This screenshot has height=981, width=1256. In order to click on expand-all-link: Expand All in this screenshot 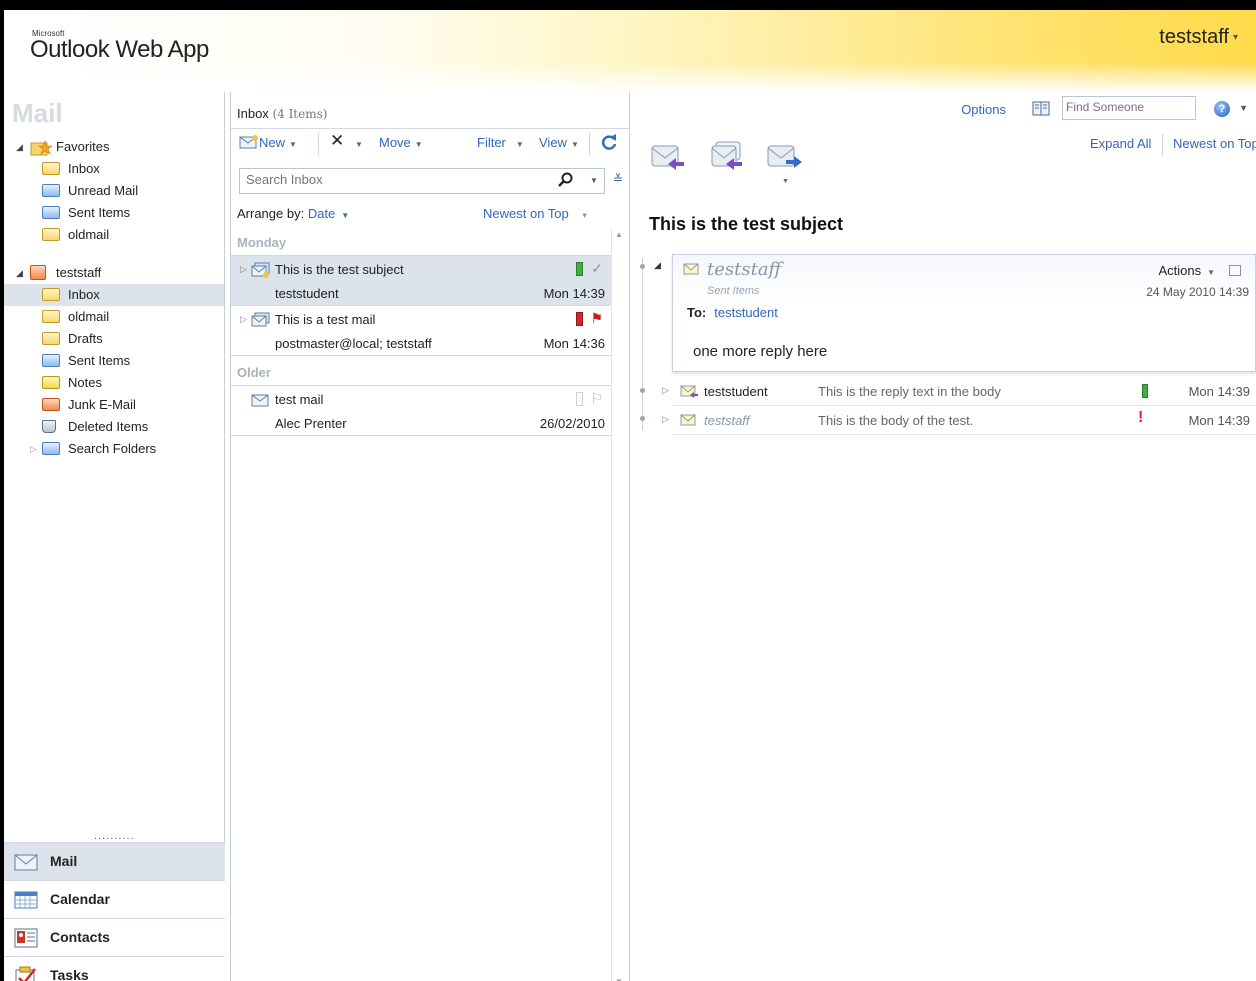, I will do `click(1120, 143)`.